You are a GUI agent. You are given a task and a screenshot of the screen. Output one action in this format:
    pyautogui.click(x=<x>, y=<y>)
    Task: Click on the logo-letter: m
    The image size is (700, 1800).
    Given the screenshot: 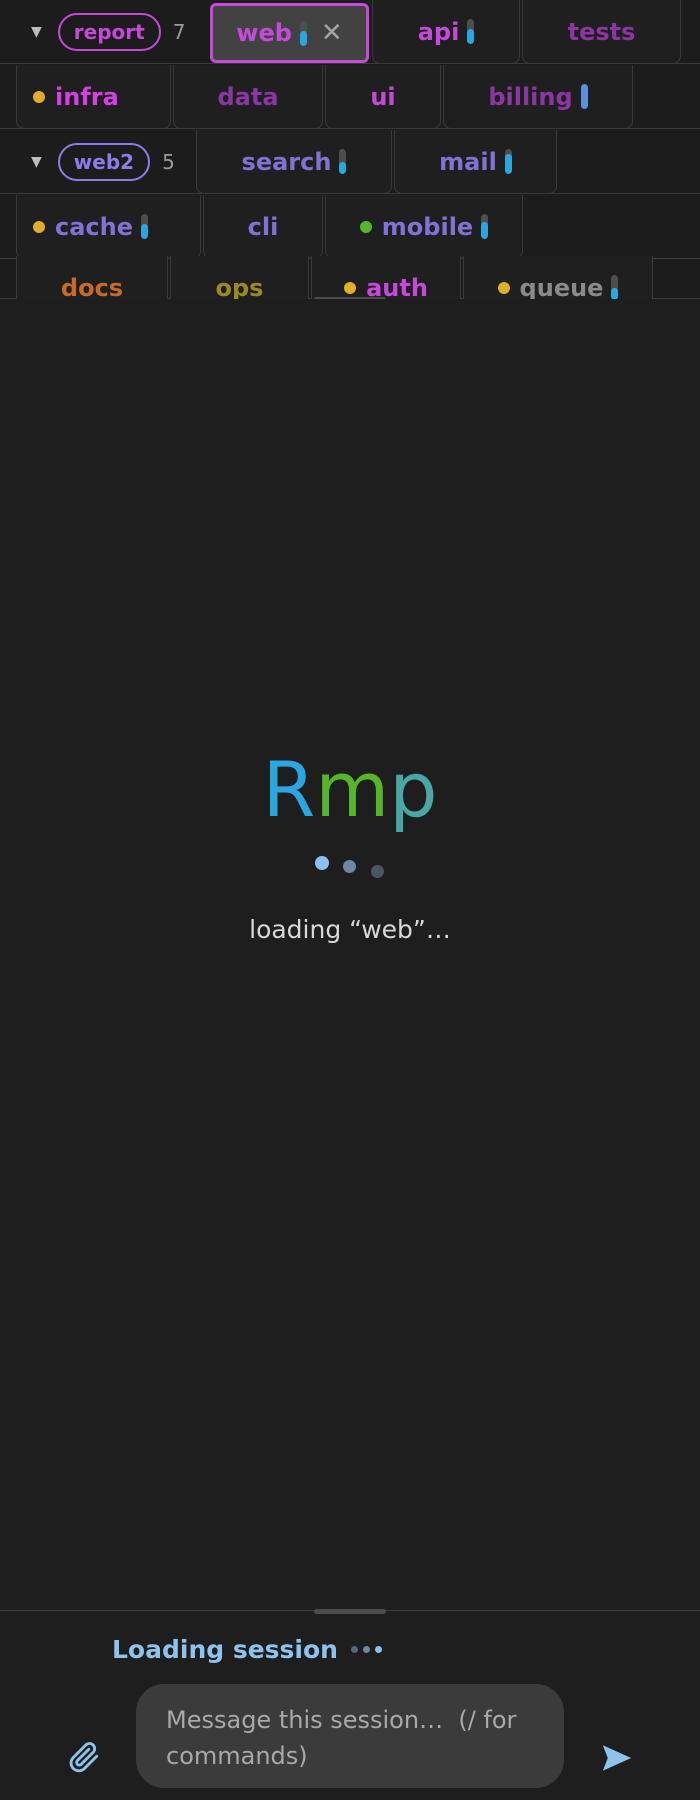 What is the action you would take?
    pyautogui.click(x=352, y=789)
    